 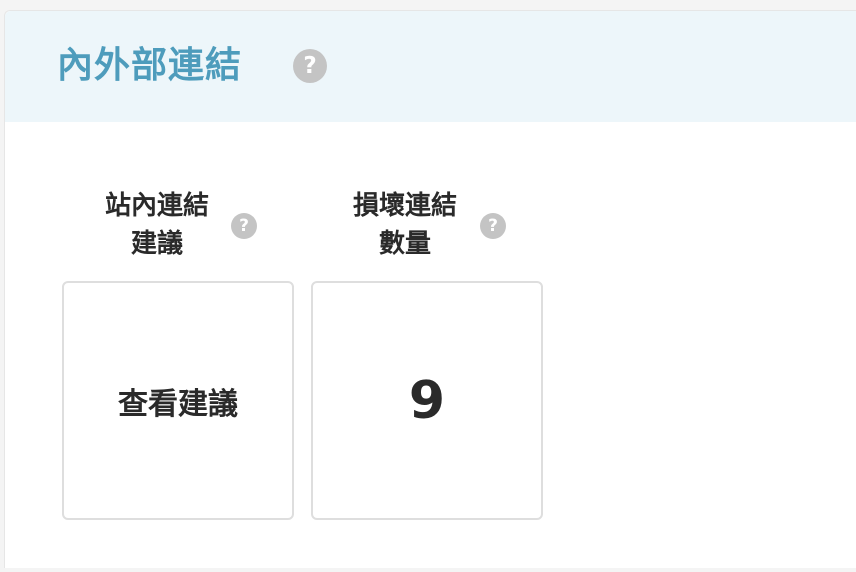 I want to click on metric-label-line2: 建議, so click(x=156, y=244).